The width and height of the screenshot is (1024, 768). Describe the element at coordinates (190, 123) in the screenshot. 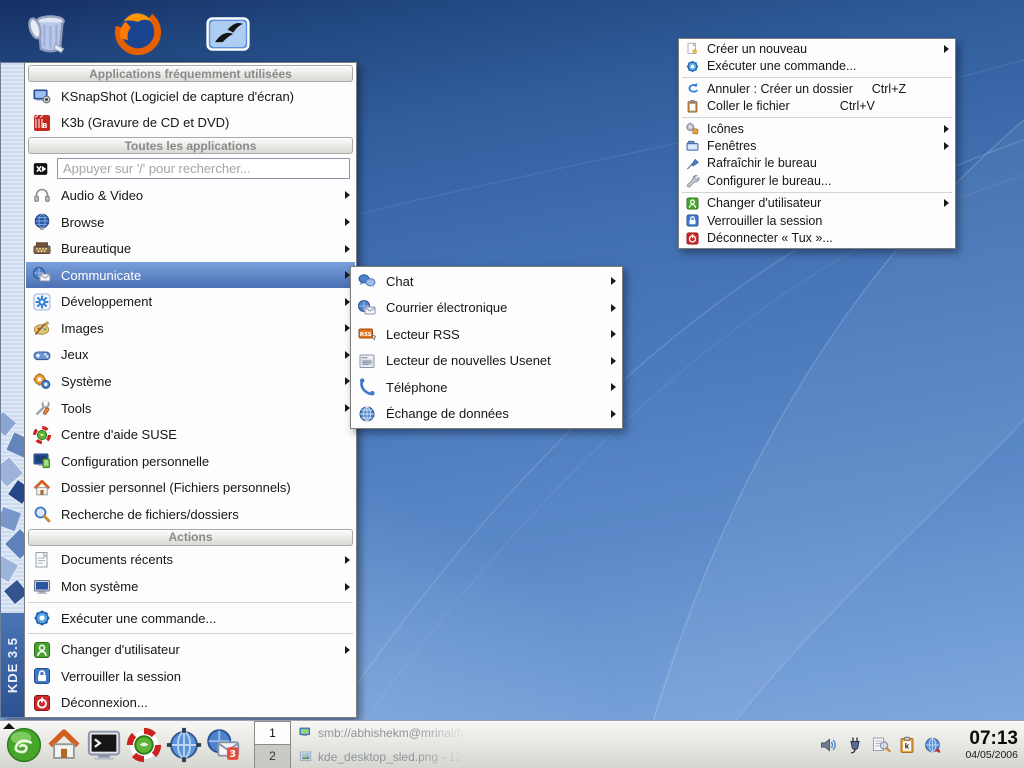

I see `kmenu-item-k3b: B K3b (Gravure de CD et DVD)` at that location.